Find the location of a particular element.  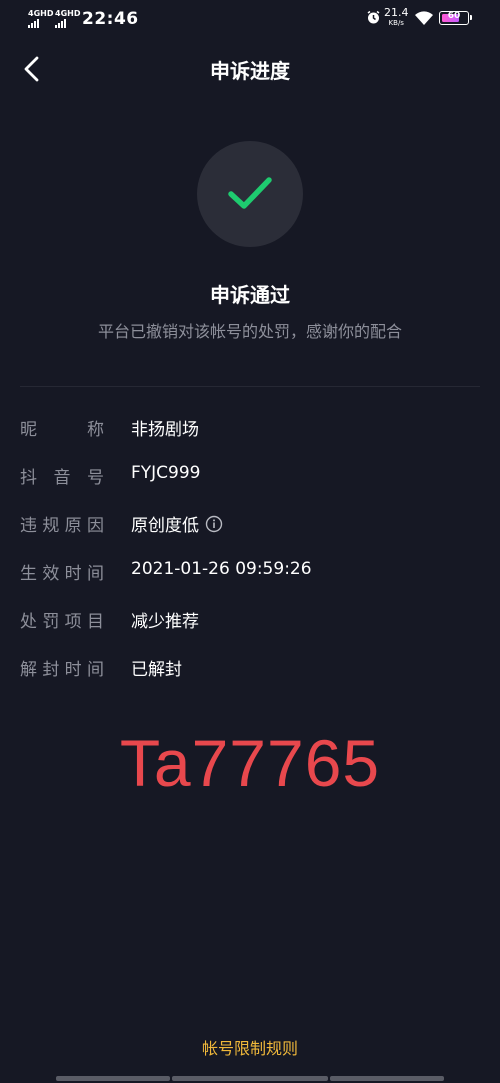

result-description: 平台已撤销对该帐号的处罚，感谢你的配合 is located at coordinates (249, 331).